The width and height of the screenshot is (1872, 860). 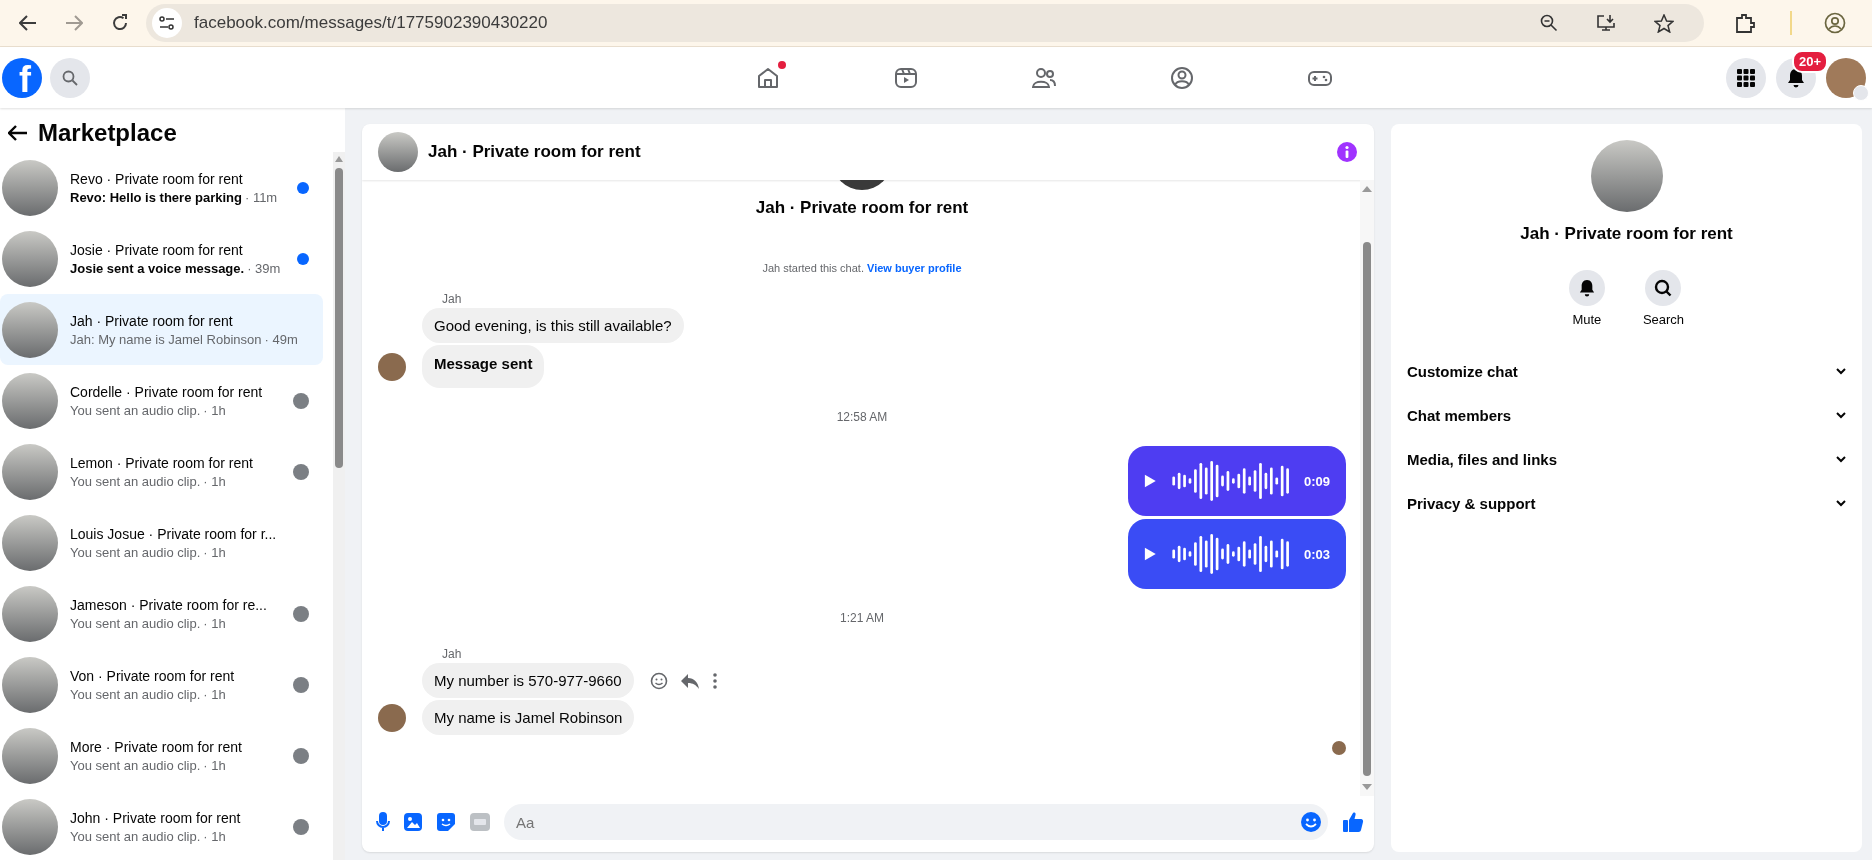 What do you see at coordinates (22, 77) in the screenshot?
I see `facebook-logo: f` at bounding box center [22, 77].